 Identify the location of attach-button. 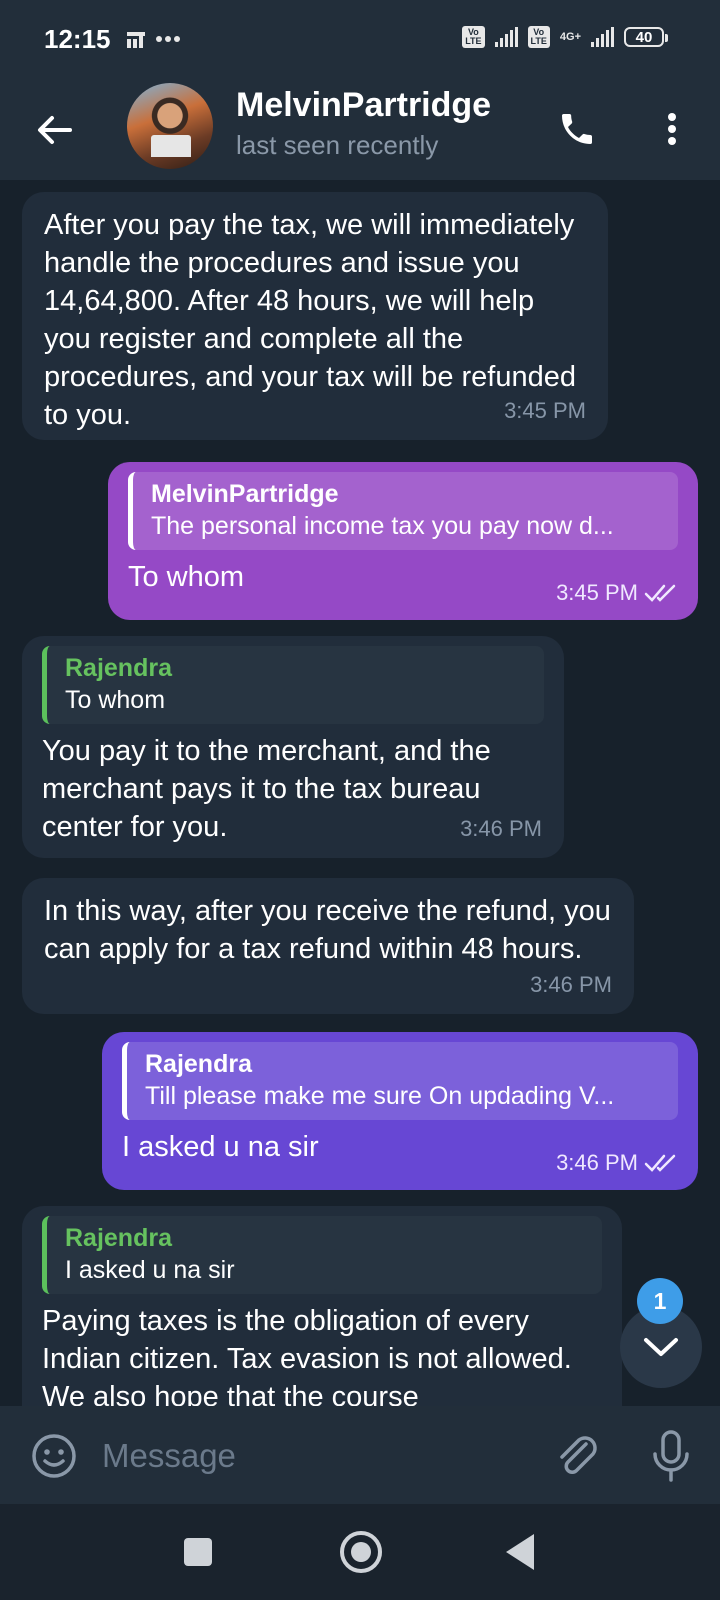
(577, 1455).